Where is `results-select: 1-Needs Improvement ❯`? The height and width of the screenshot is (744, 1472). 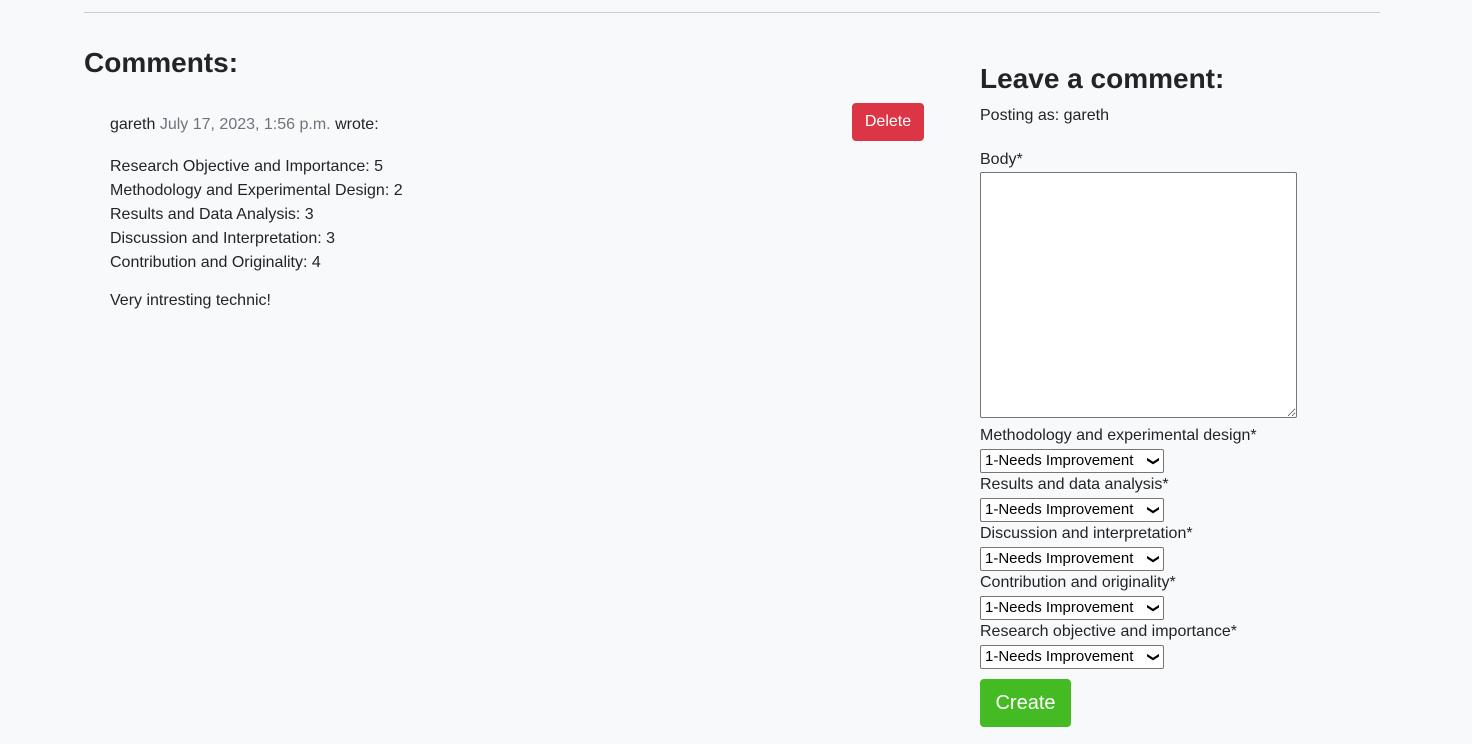
results-select: 1-Needs Improvement ❯ is located at coordinates (1072, 510).